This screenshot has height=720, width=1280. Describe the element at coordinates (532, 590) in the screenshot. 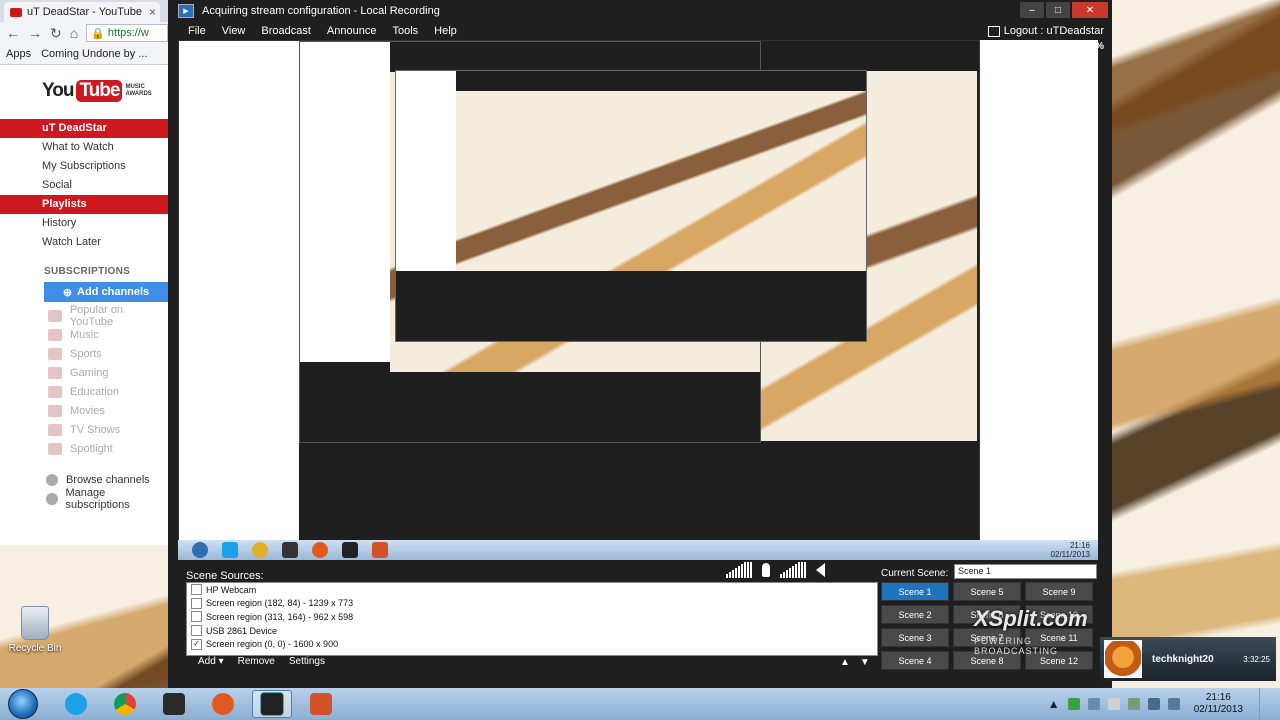

I see `source-row: HP Webcam` at that location.